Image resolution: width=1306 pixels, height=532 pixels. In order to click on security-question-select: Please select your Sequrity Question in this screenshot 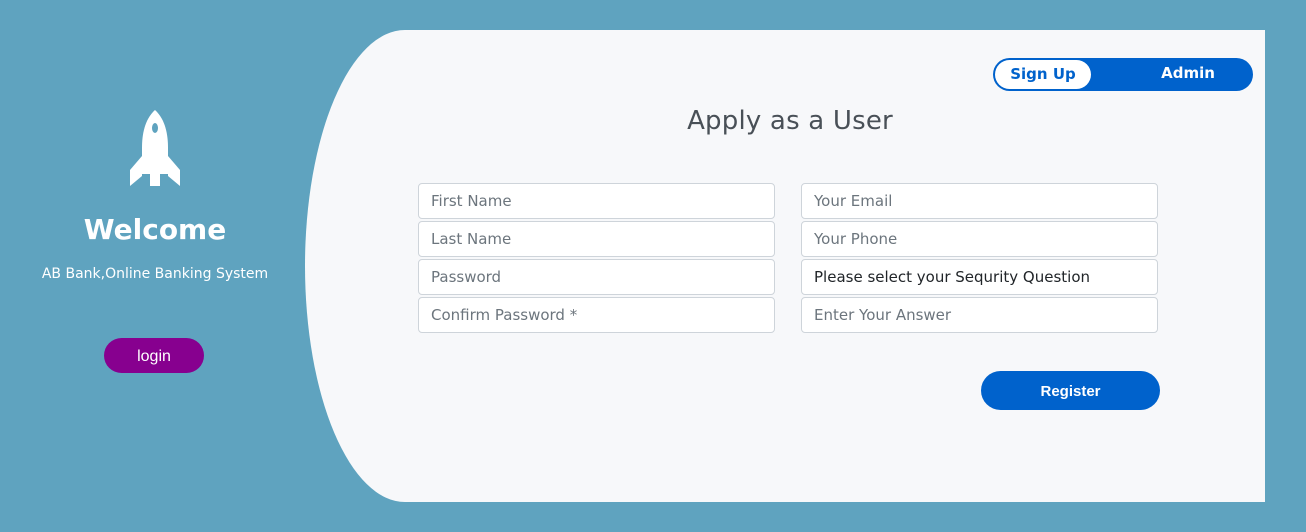, I will do `click(979, 277)`.